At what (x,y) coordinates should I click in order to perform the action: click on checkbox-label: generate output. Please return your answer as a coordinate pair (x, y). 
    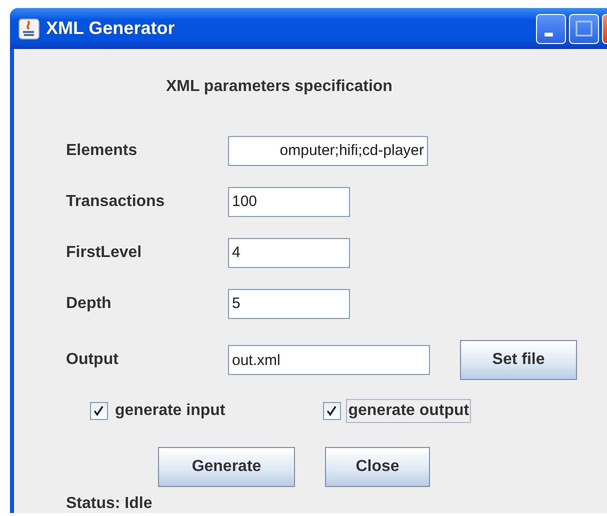
    Looking at the image, I should click on (409, 411).